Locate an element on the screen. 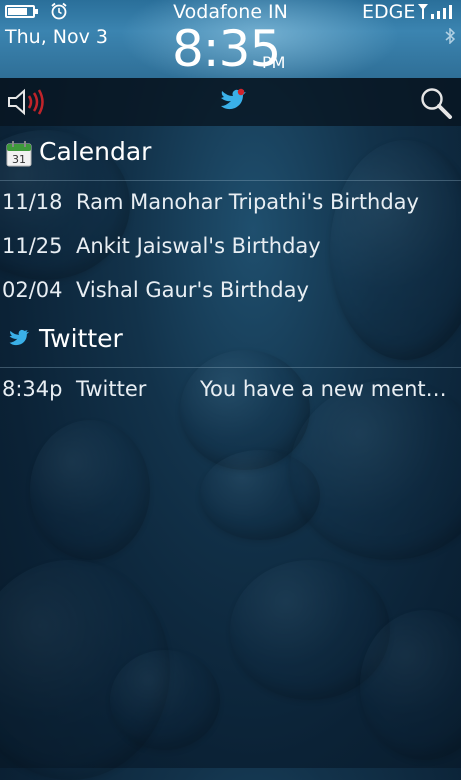 The width and height of the screenshot is (461, 780). clock-ampm: PM is located at coordinates (274, 62).